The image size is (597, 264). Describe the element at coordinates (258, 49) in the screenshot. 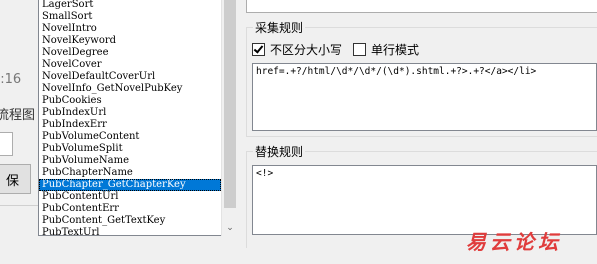

I see `case-insensitive-checkbox` at that location.